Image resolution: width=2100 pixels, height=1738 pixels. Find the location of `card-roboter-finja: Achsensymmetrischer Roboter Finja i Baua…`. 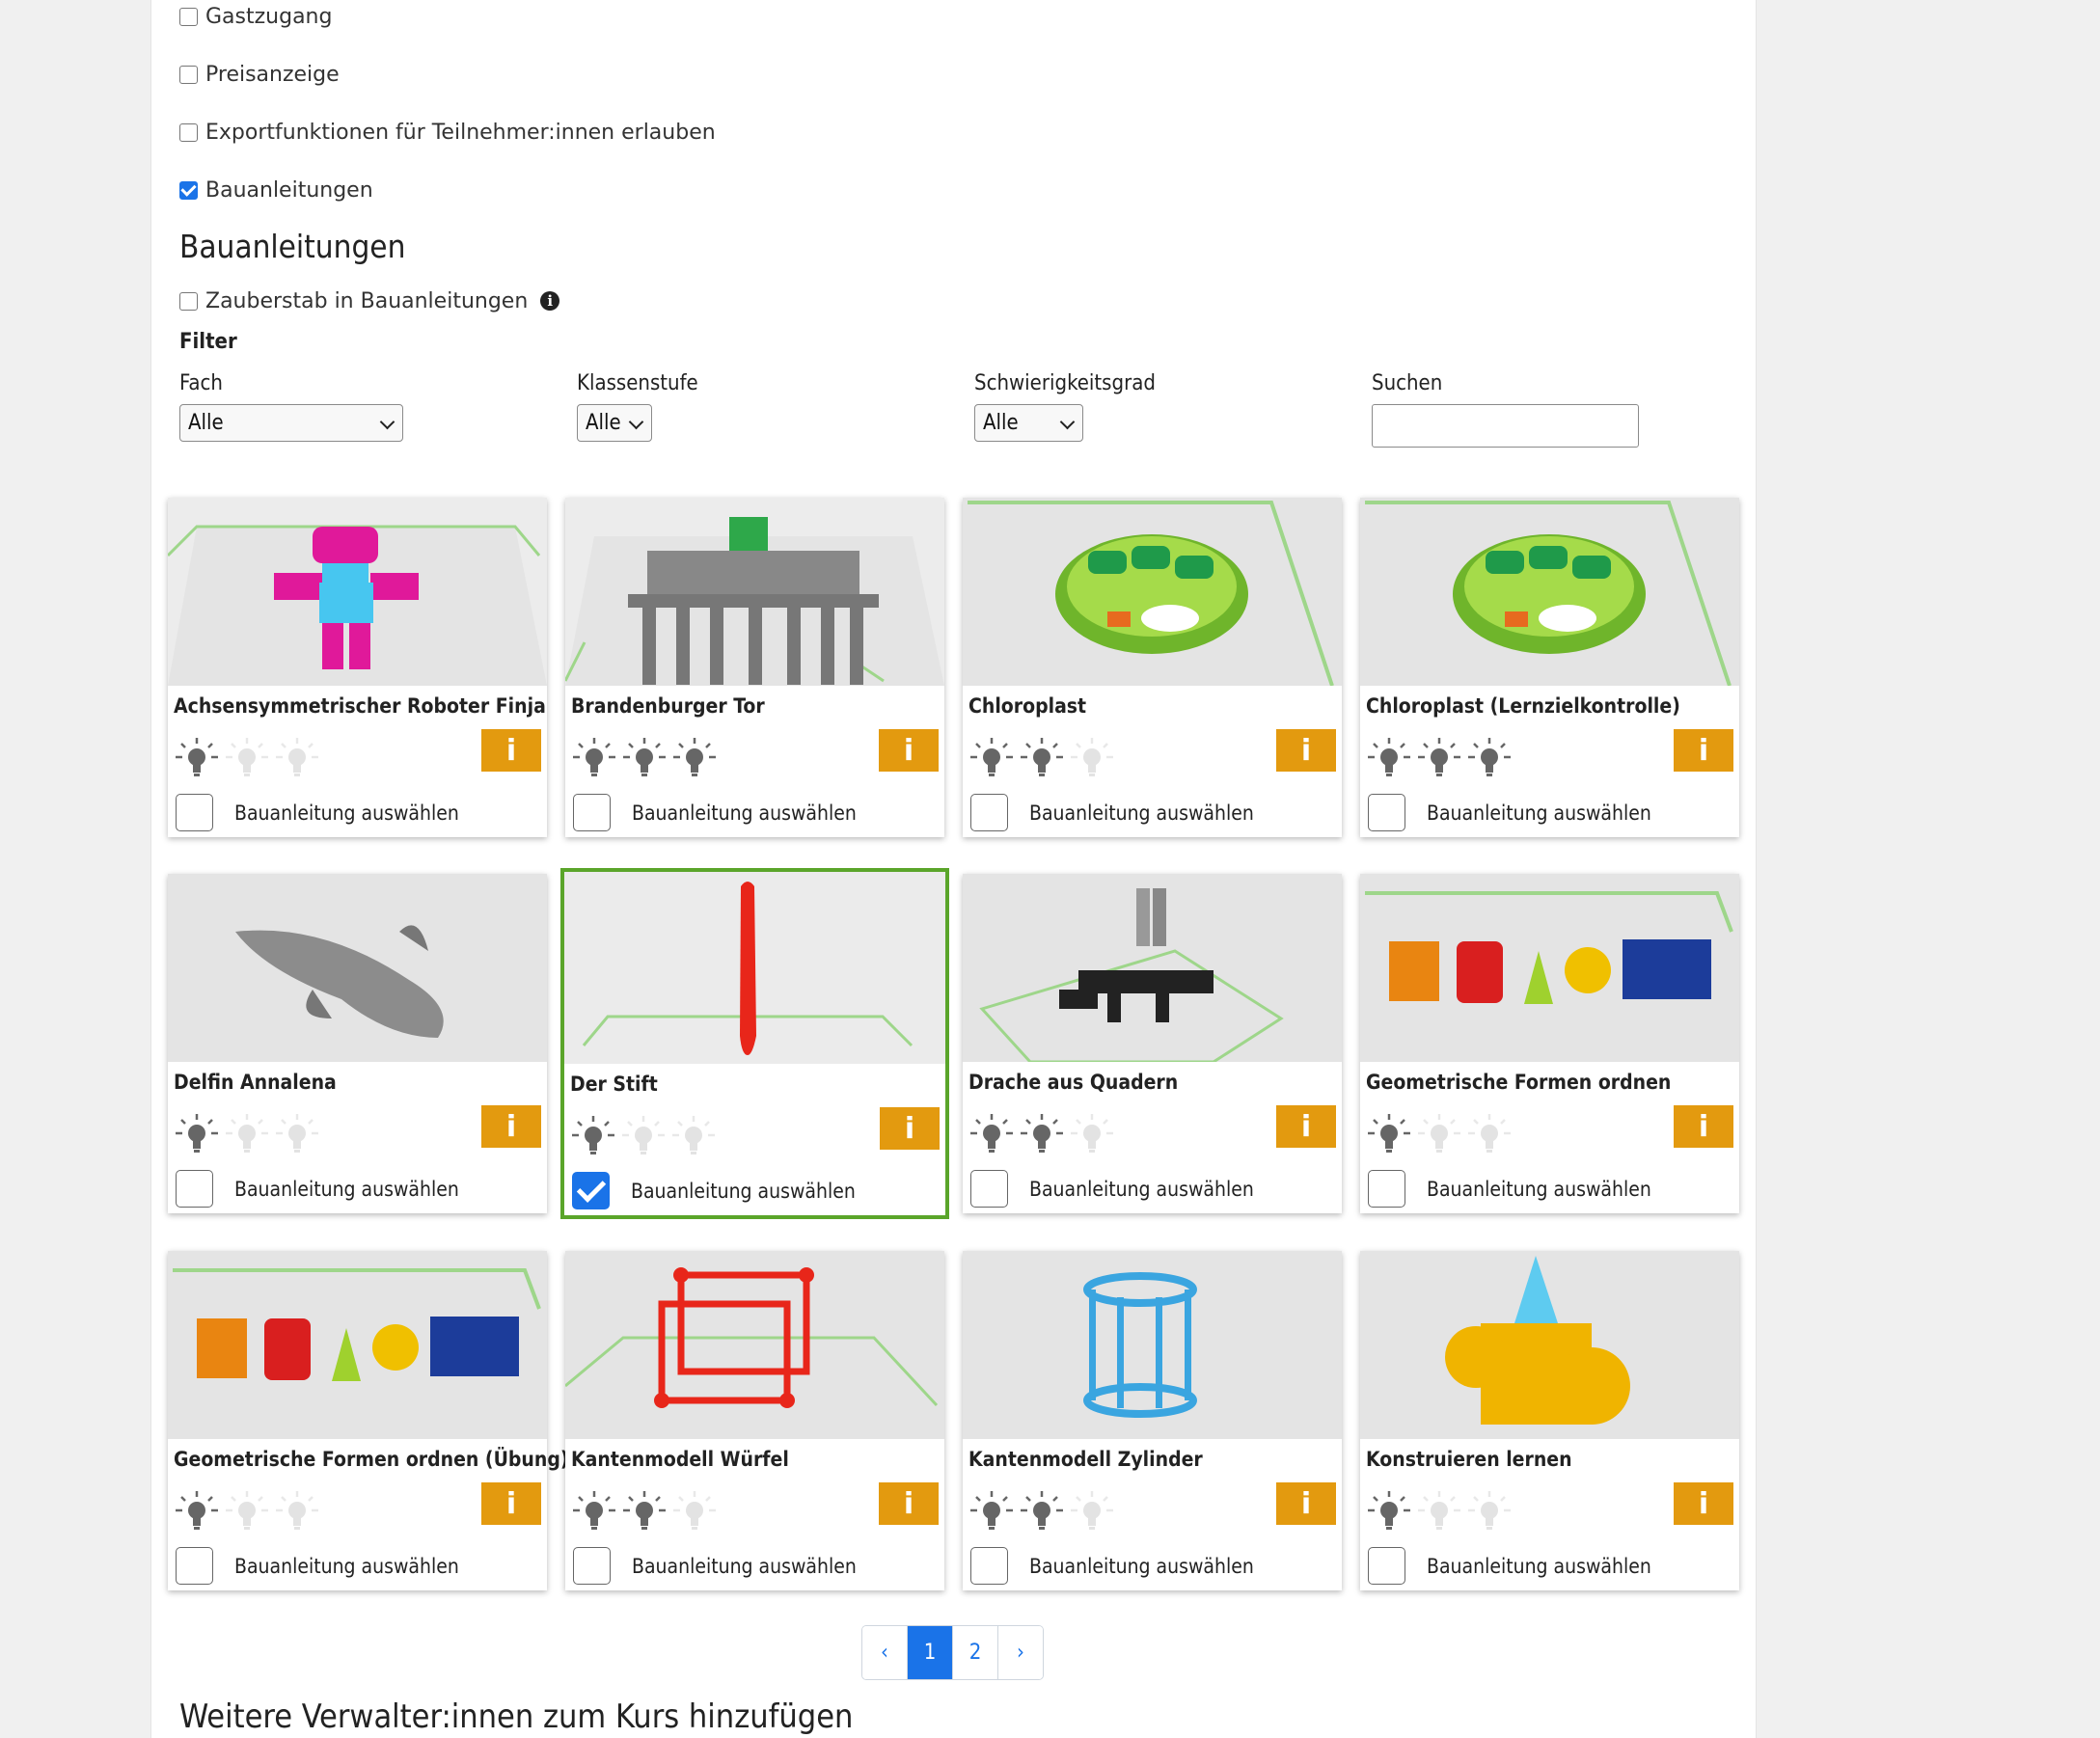

card-roboter-finja: Achsensymmetrischer Roboter Finja i Baua… is located at coordinates (357, 667).